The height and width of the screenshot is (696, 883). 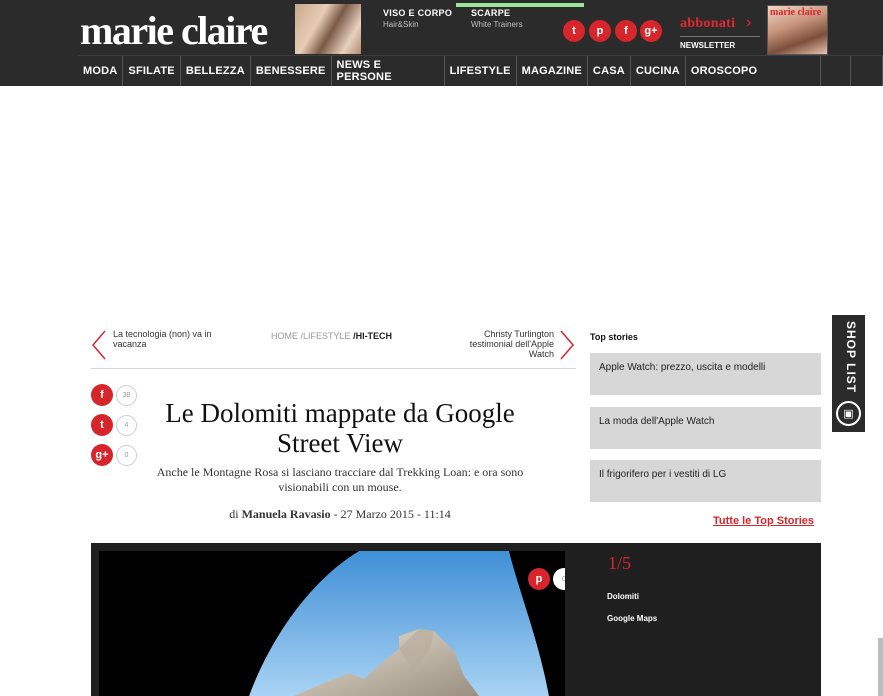 I want to click on nav-item-cucina: CUCINA, so click(x=658, y=71).